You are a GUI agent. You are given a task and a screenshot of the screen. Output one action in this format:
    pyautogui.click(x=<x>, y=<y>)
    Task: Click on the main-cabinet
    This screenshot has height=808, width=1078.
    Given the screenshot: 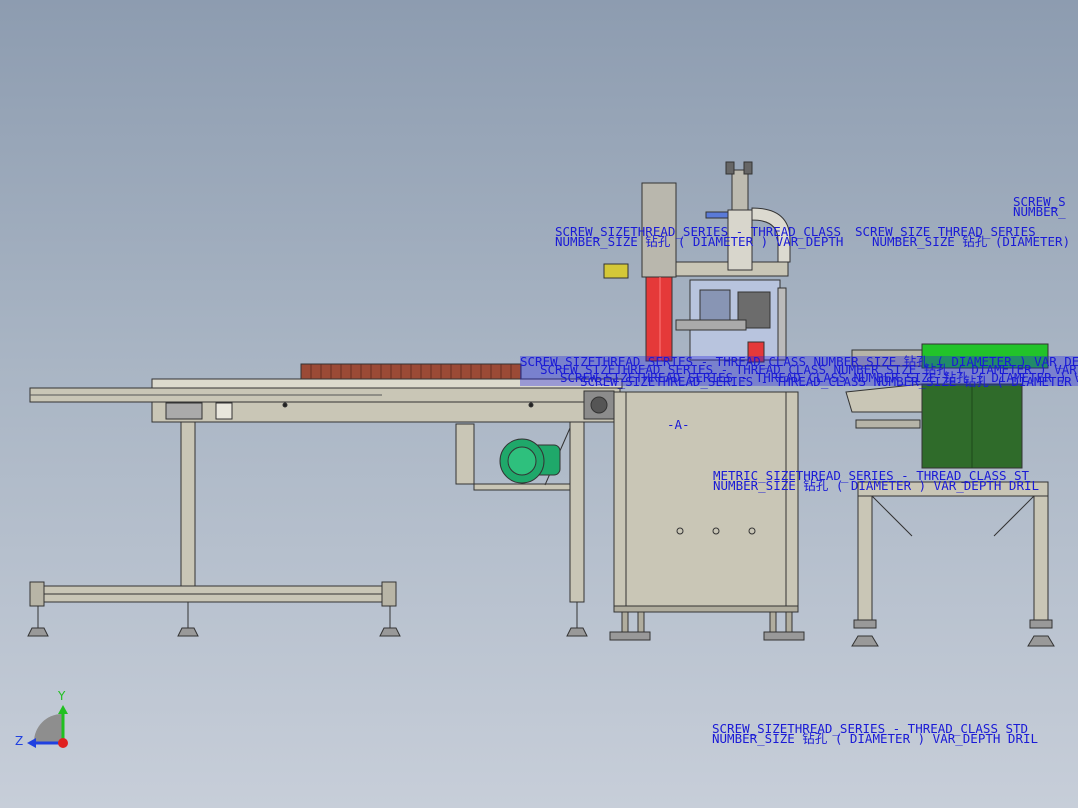 What is the action you would take?
    pyautogui.click(x=707, y=516)
    